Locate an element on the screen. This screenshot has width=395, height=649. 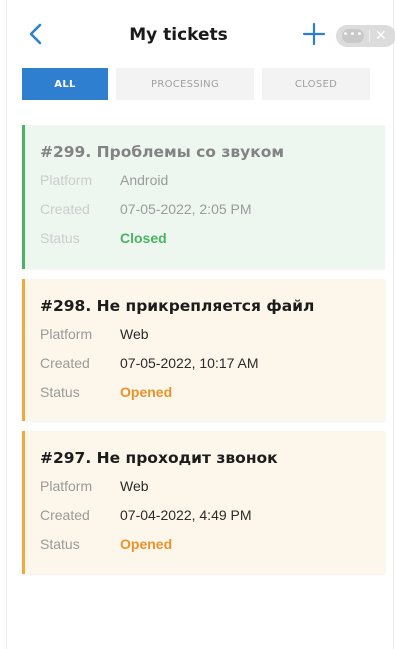
ticket-title: #298. Не прикрепляется файл is located at coordinates (177, 306).